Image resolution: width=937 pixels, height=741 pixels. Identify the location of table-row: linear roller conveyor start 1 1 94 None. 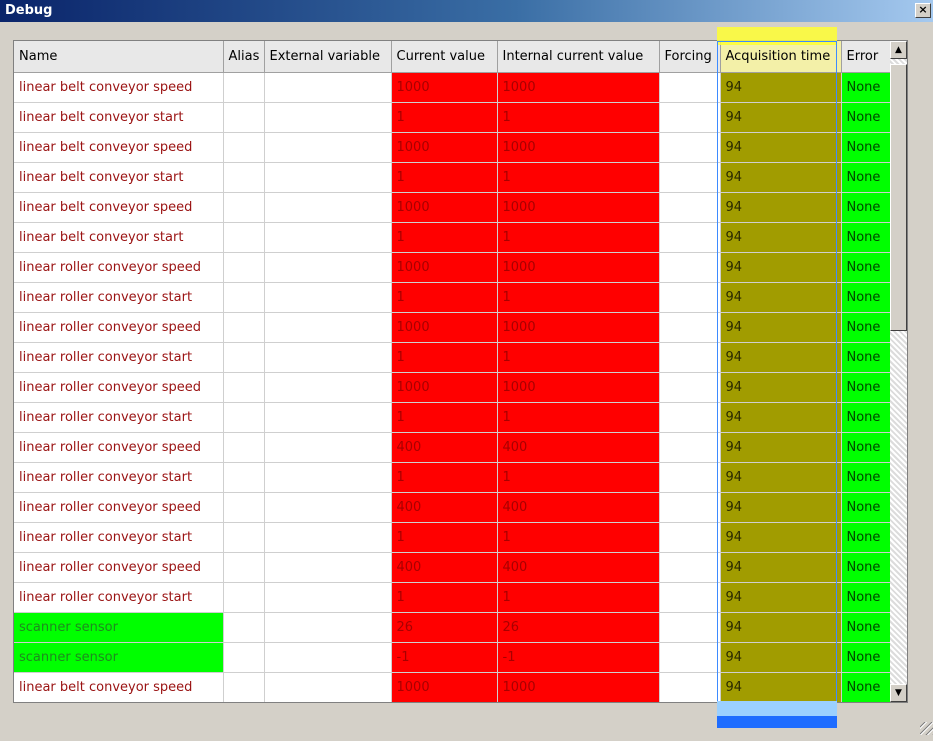
(452, 477).